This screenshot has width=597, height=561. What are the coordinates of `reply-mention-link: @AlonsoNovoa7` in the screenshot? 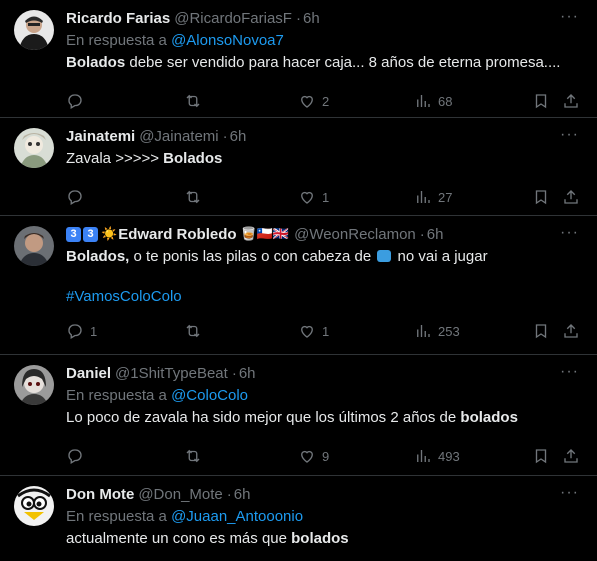 It's located at (227, 40).